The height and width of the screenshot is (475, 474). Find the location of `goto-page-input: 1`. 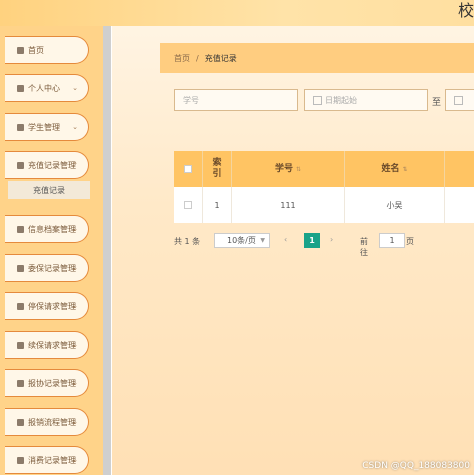

goto-page-input: 1 is located at coordinates (392, 240).